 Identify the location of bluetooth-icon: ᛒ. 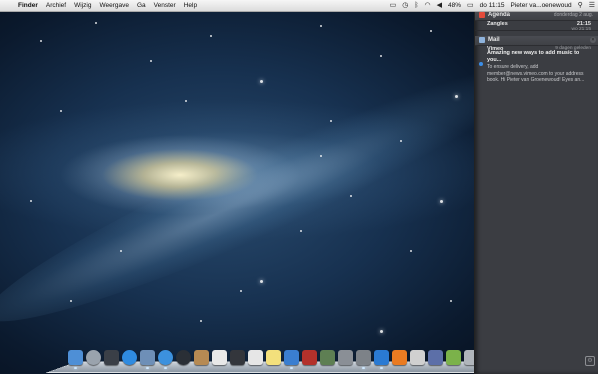
(416, 5).